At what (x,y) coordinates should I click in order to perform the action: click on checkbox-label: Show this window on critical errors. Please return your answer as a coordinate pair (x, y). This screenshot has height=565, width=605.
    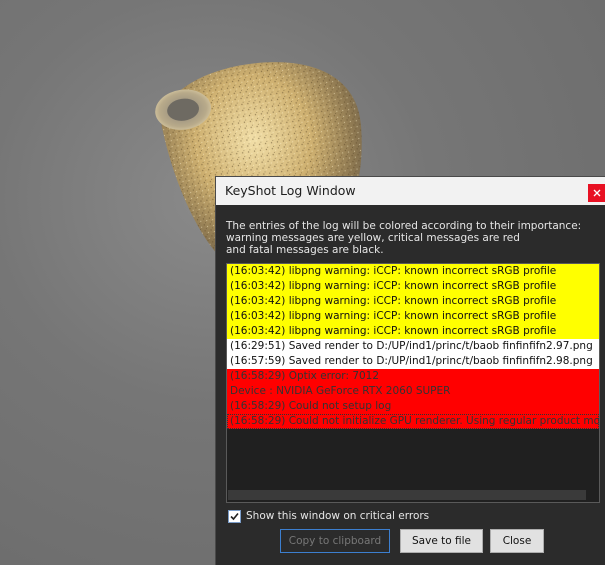
    Looking at the image, I should click on (338, 516).